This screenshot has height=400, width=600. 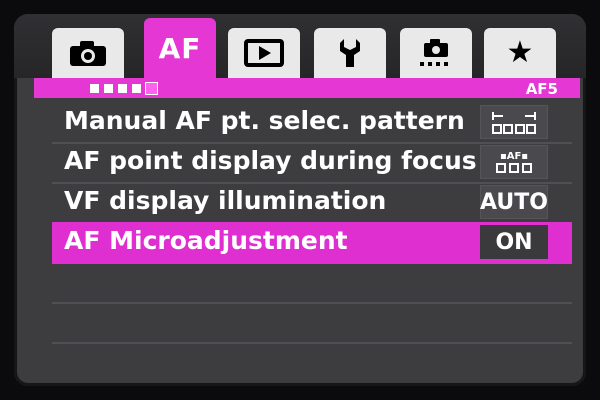 I want to click on menu-item-vf-display-illumination: VF display illumination AUTO, so click(x=312, y=203).